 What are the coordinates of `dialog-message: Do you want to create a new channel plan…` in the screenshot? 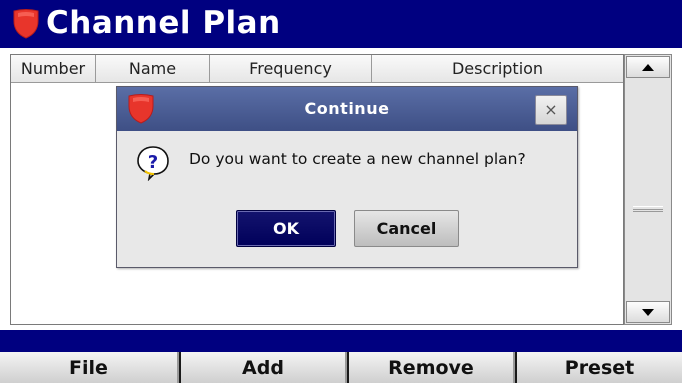 It's located at (357, 159).